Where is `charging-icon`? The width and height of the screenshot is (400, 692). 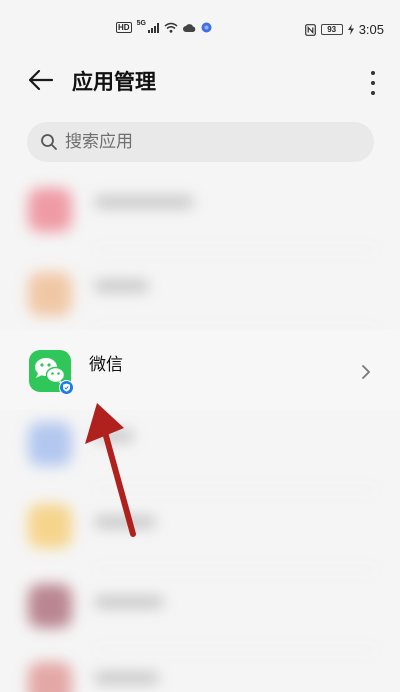
charging-icon is located at coordinates (350, 29).